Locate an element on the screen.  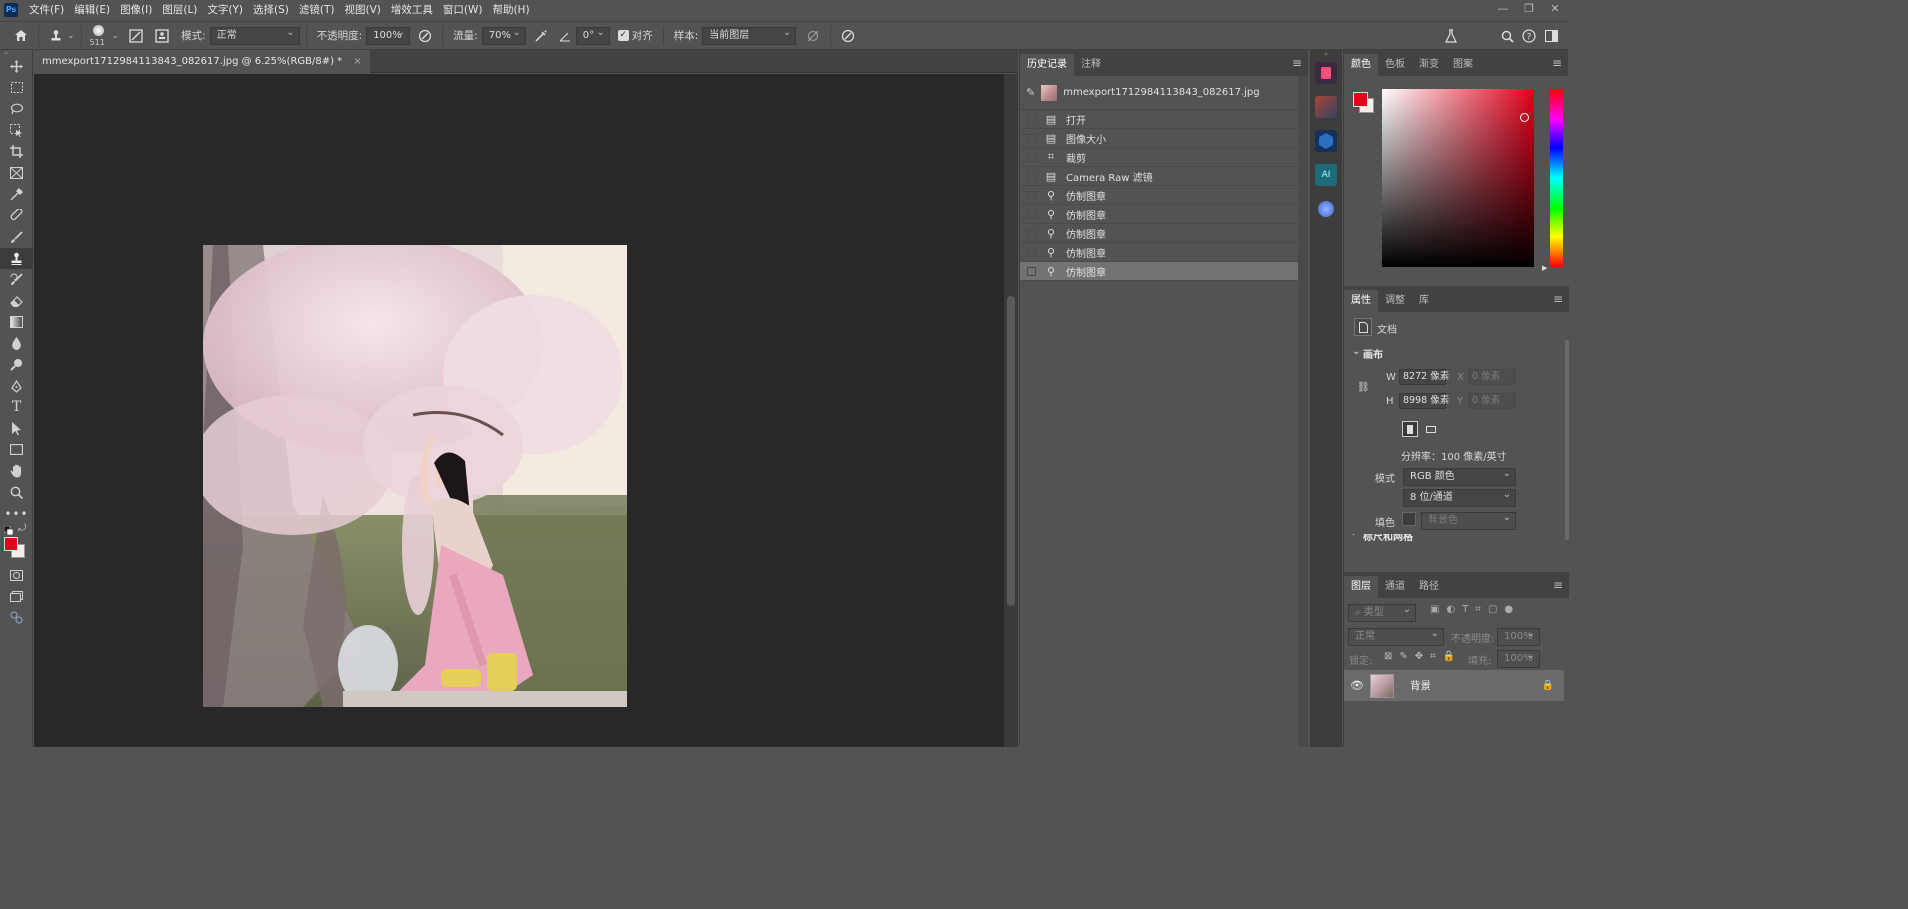
canvas-section-header: 画布 is located at coordinates (1373, 353).